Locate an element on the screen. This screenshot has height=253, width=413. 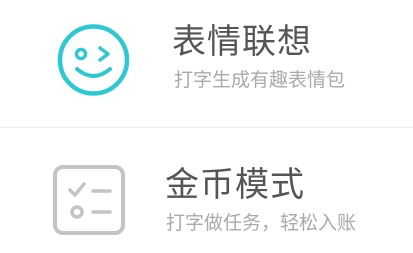
divider is located at coordinates (206, 127).